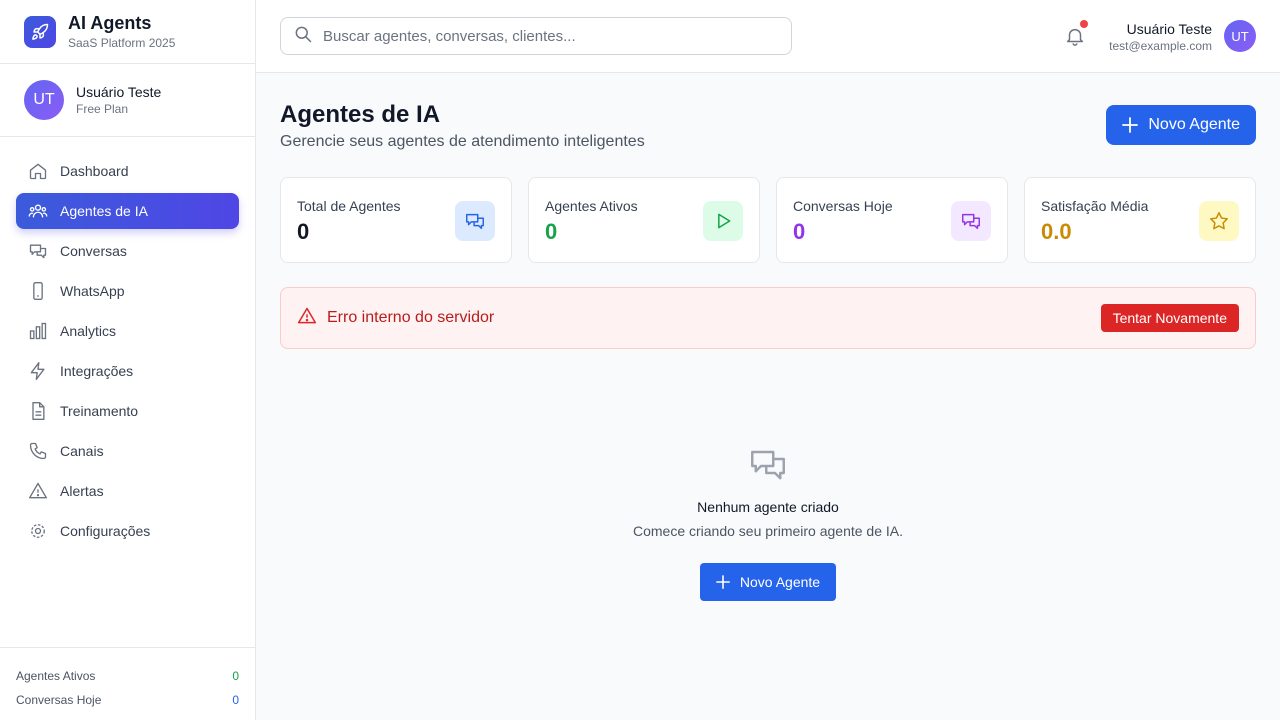  Describe the element at coordinates (768, 507) in the screenshot. I see `empty-state-title: Nenhum agente criado` at that location.